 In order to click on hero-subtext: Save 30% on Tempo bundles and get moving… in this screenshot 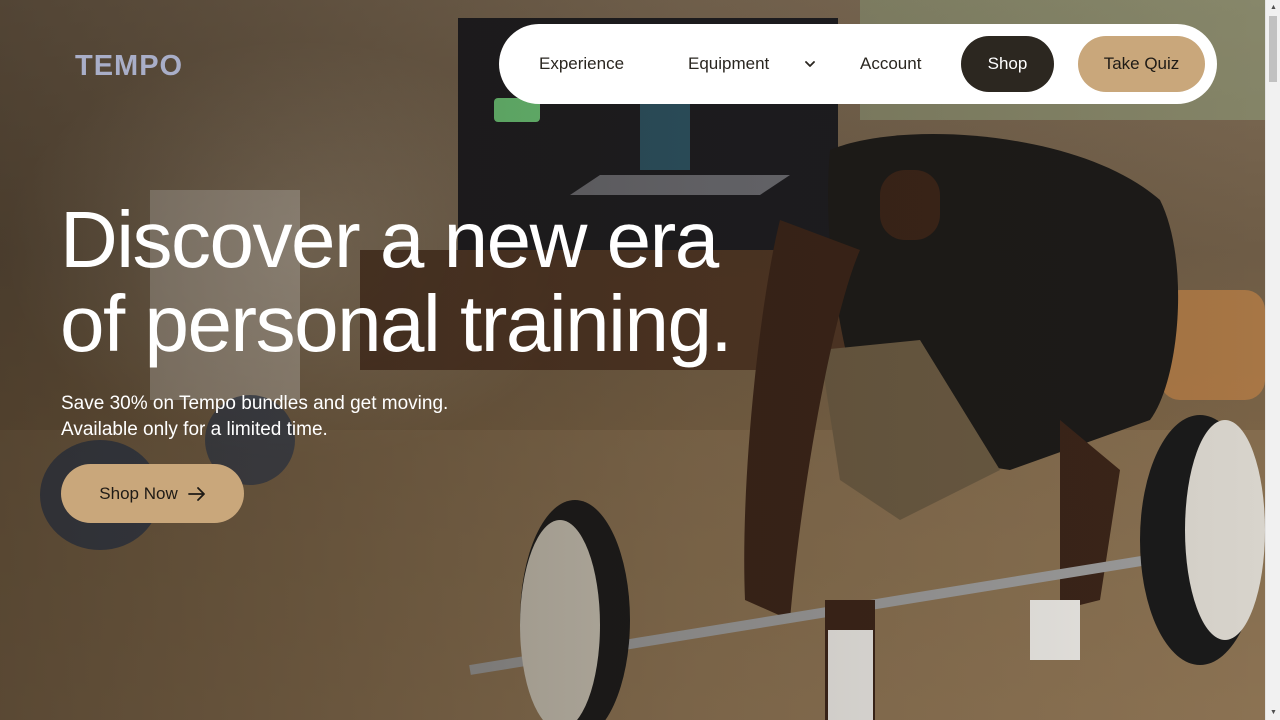, I will do `click(254, 417)`.